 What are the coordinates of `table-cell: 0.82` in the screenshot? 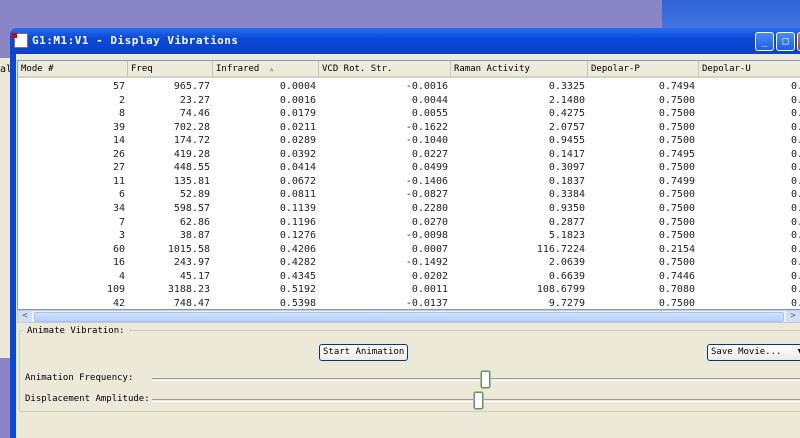 It's located at (795, 290).